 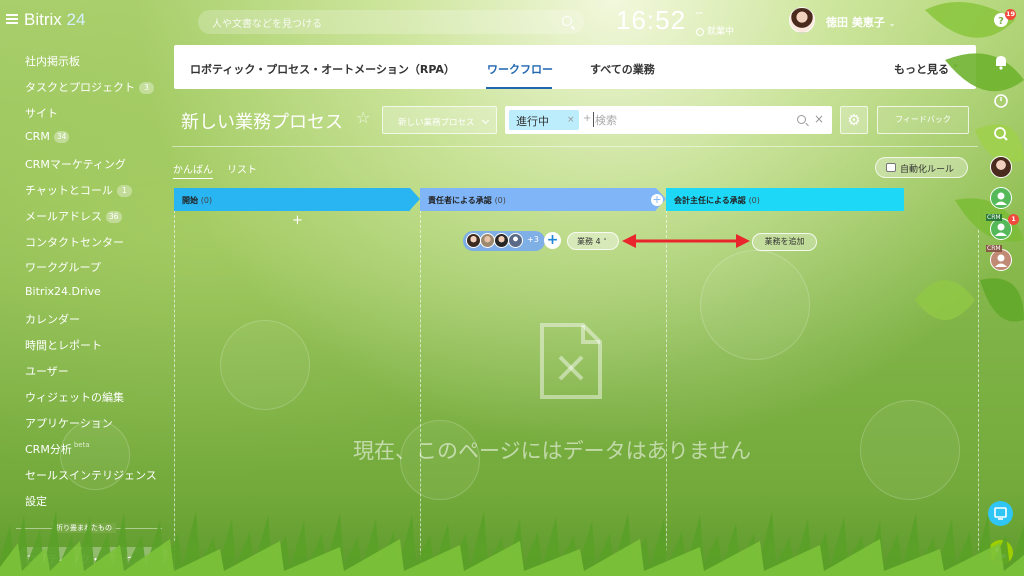 What do you see at coordinates (80, 87) in the screenshot?
I see `sidebar-item-label: タスクとプロジェクト` at bounding box center [80, 87].